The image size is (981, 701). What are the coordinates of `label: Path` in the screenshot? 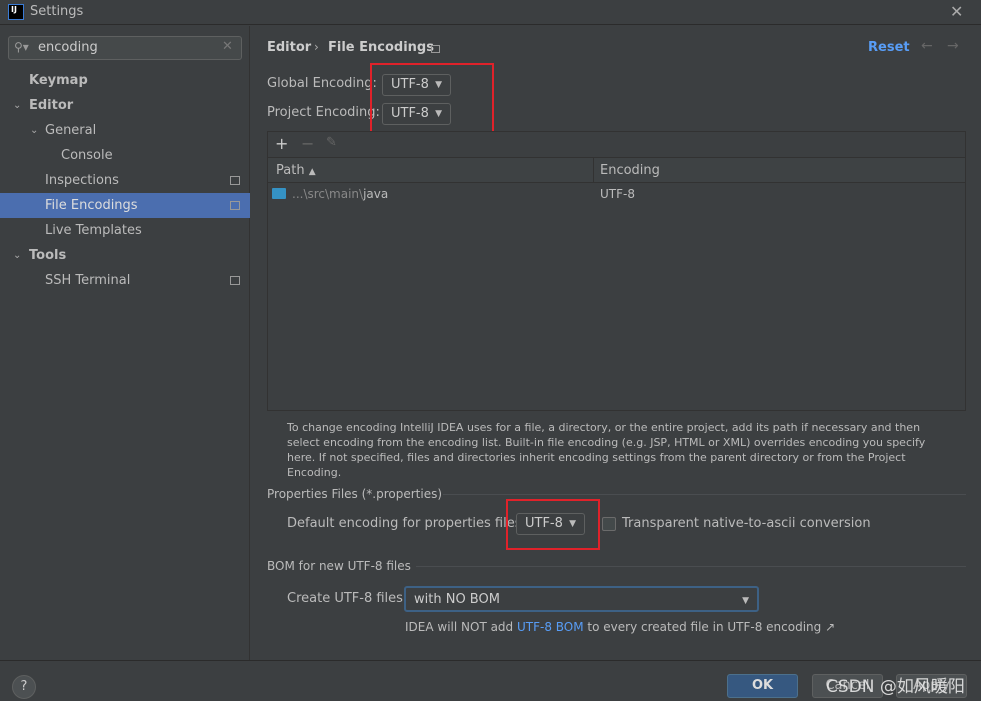 It's located at (290, 170).